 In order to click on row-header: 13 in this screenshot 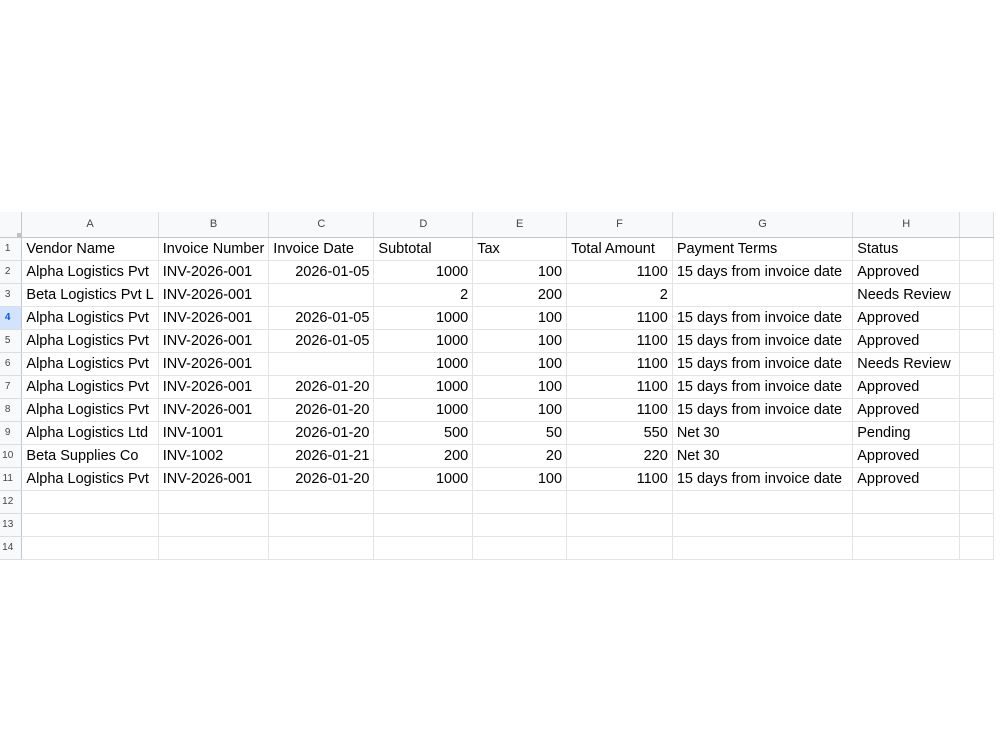, I will do `click(11, 525)`.